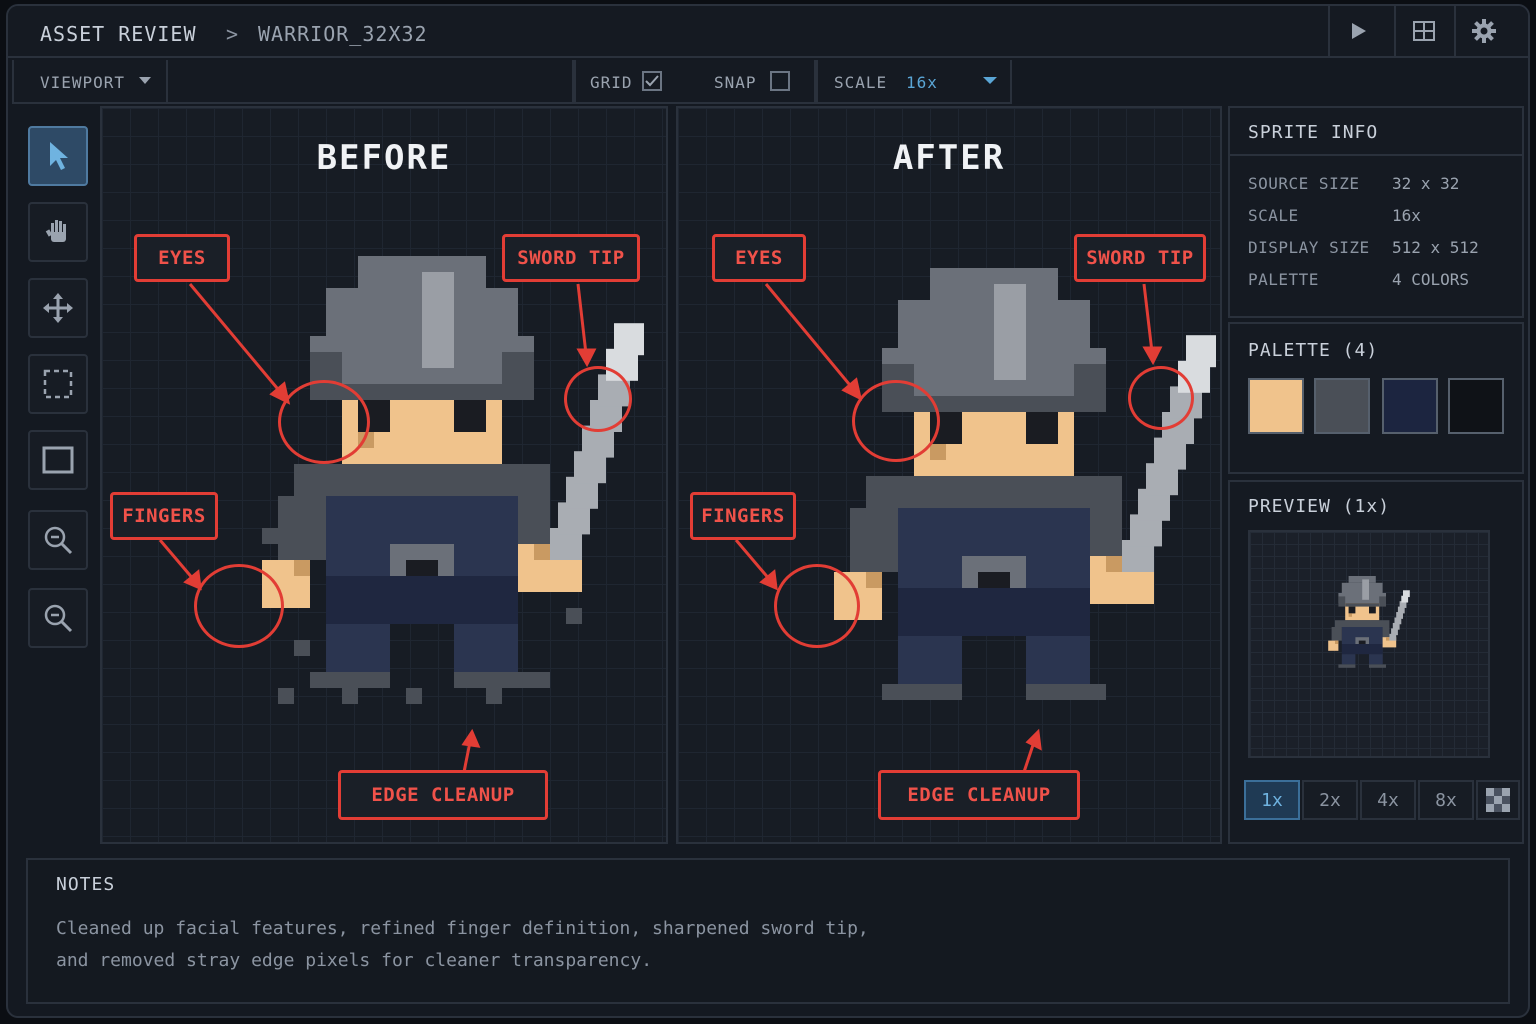 This screenshot has width=1536, height=1024. What do you see at coordinates (914, 82) in the screenshot?
I see `scale-dropdown: SCALE 16x` at bounding box center [914, 82].